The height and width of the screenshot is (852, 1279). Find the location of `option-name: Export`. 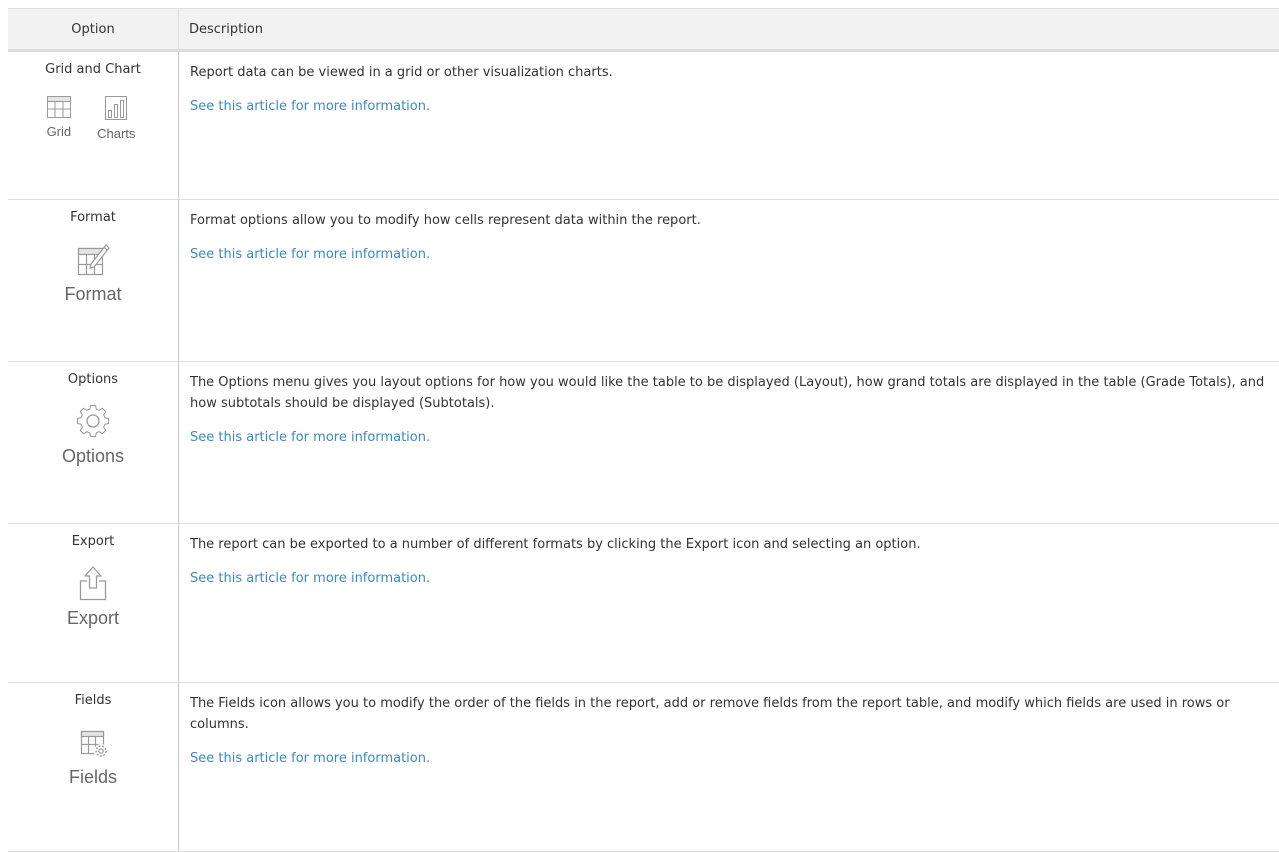

option-name: Export is located at coordinates (93, 542).